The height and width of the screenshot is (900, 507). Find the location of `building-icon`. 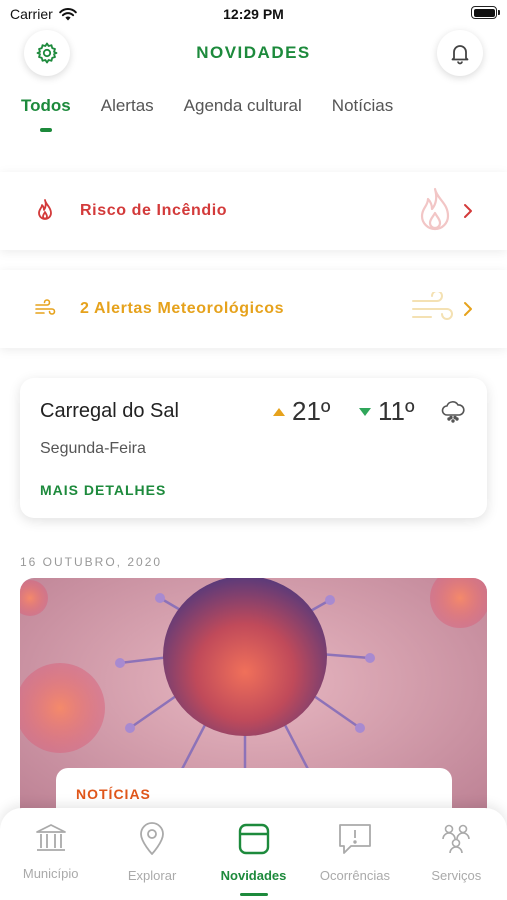

building-icon is located at coordinates (50, 837).